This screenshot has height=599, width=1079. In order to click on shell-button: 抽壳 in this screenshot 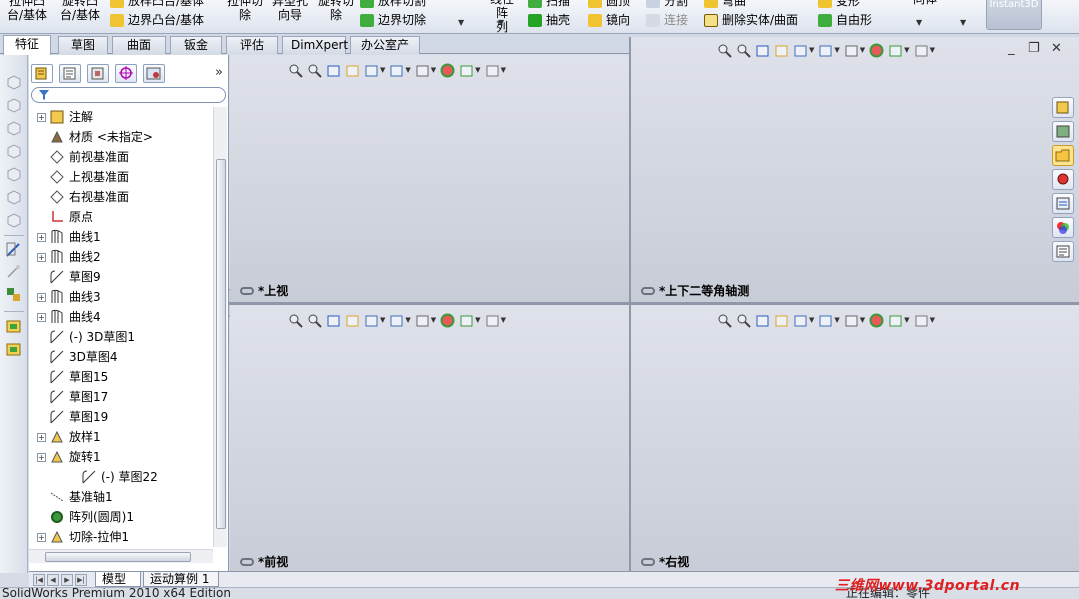, I will do `click(549, 20)`.